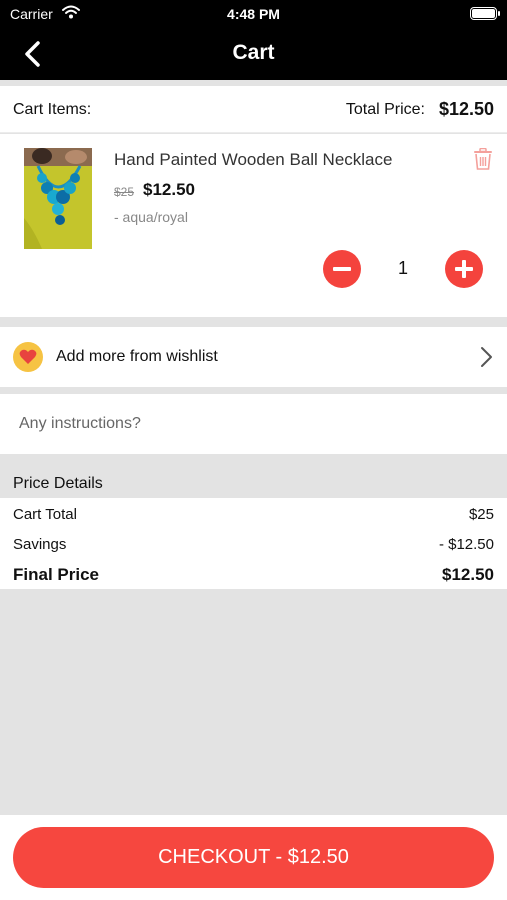  Describe the element at coordinates (151, 217) in the screenshot. I see `product-variant: - aqua/royal` at that location.